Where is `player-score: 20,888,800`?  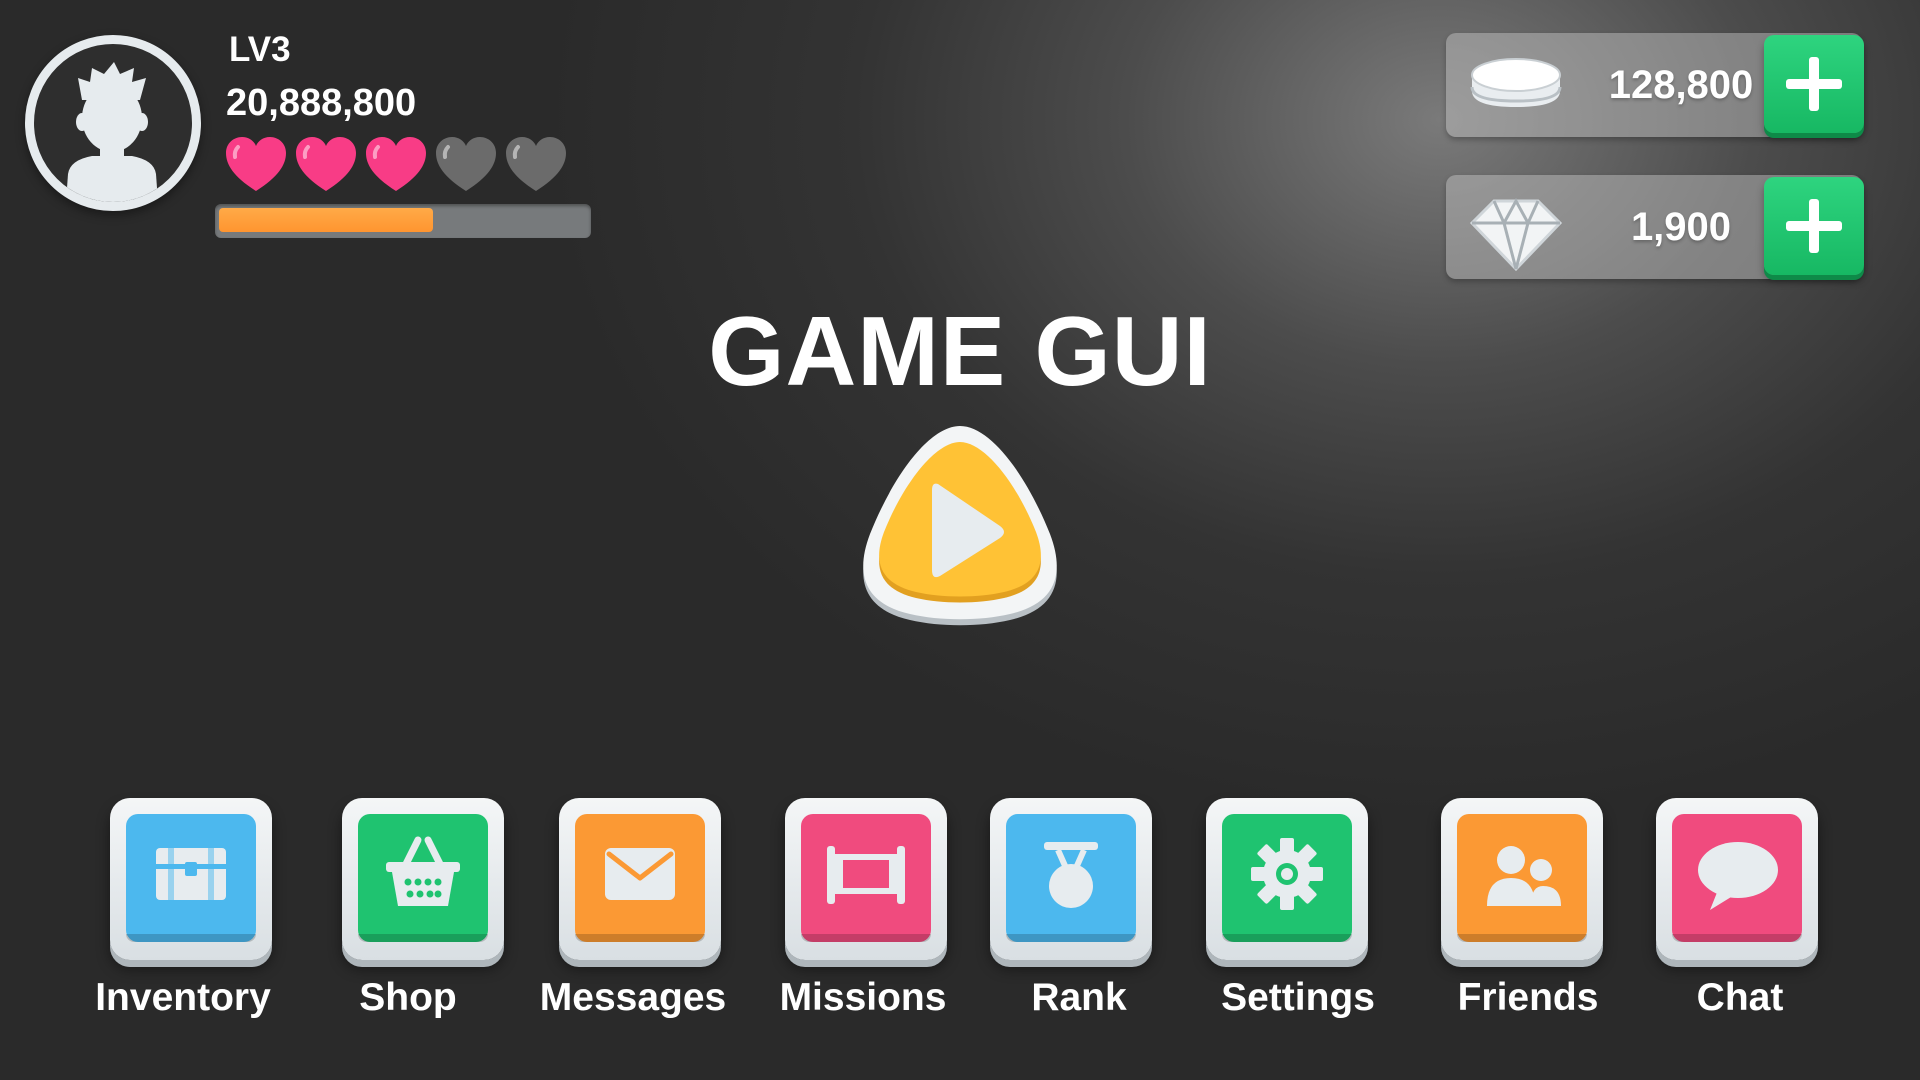 player-score: 20,888,800 is located at coordinates (321, 103).